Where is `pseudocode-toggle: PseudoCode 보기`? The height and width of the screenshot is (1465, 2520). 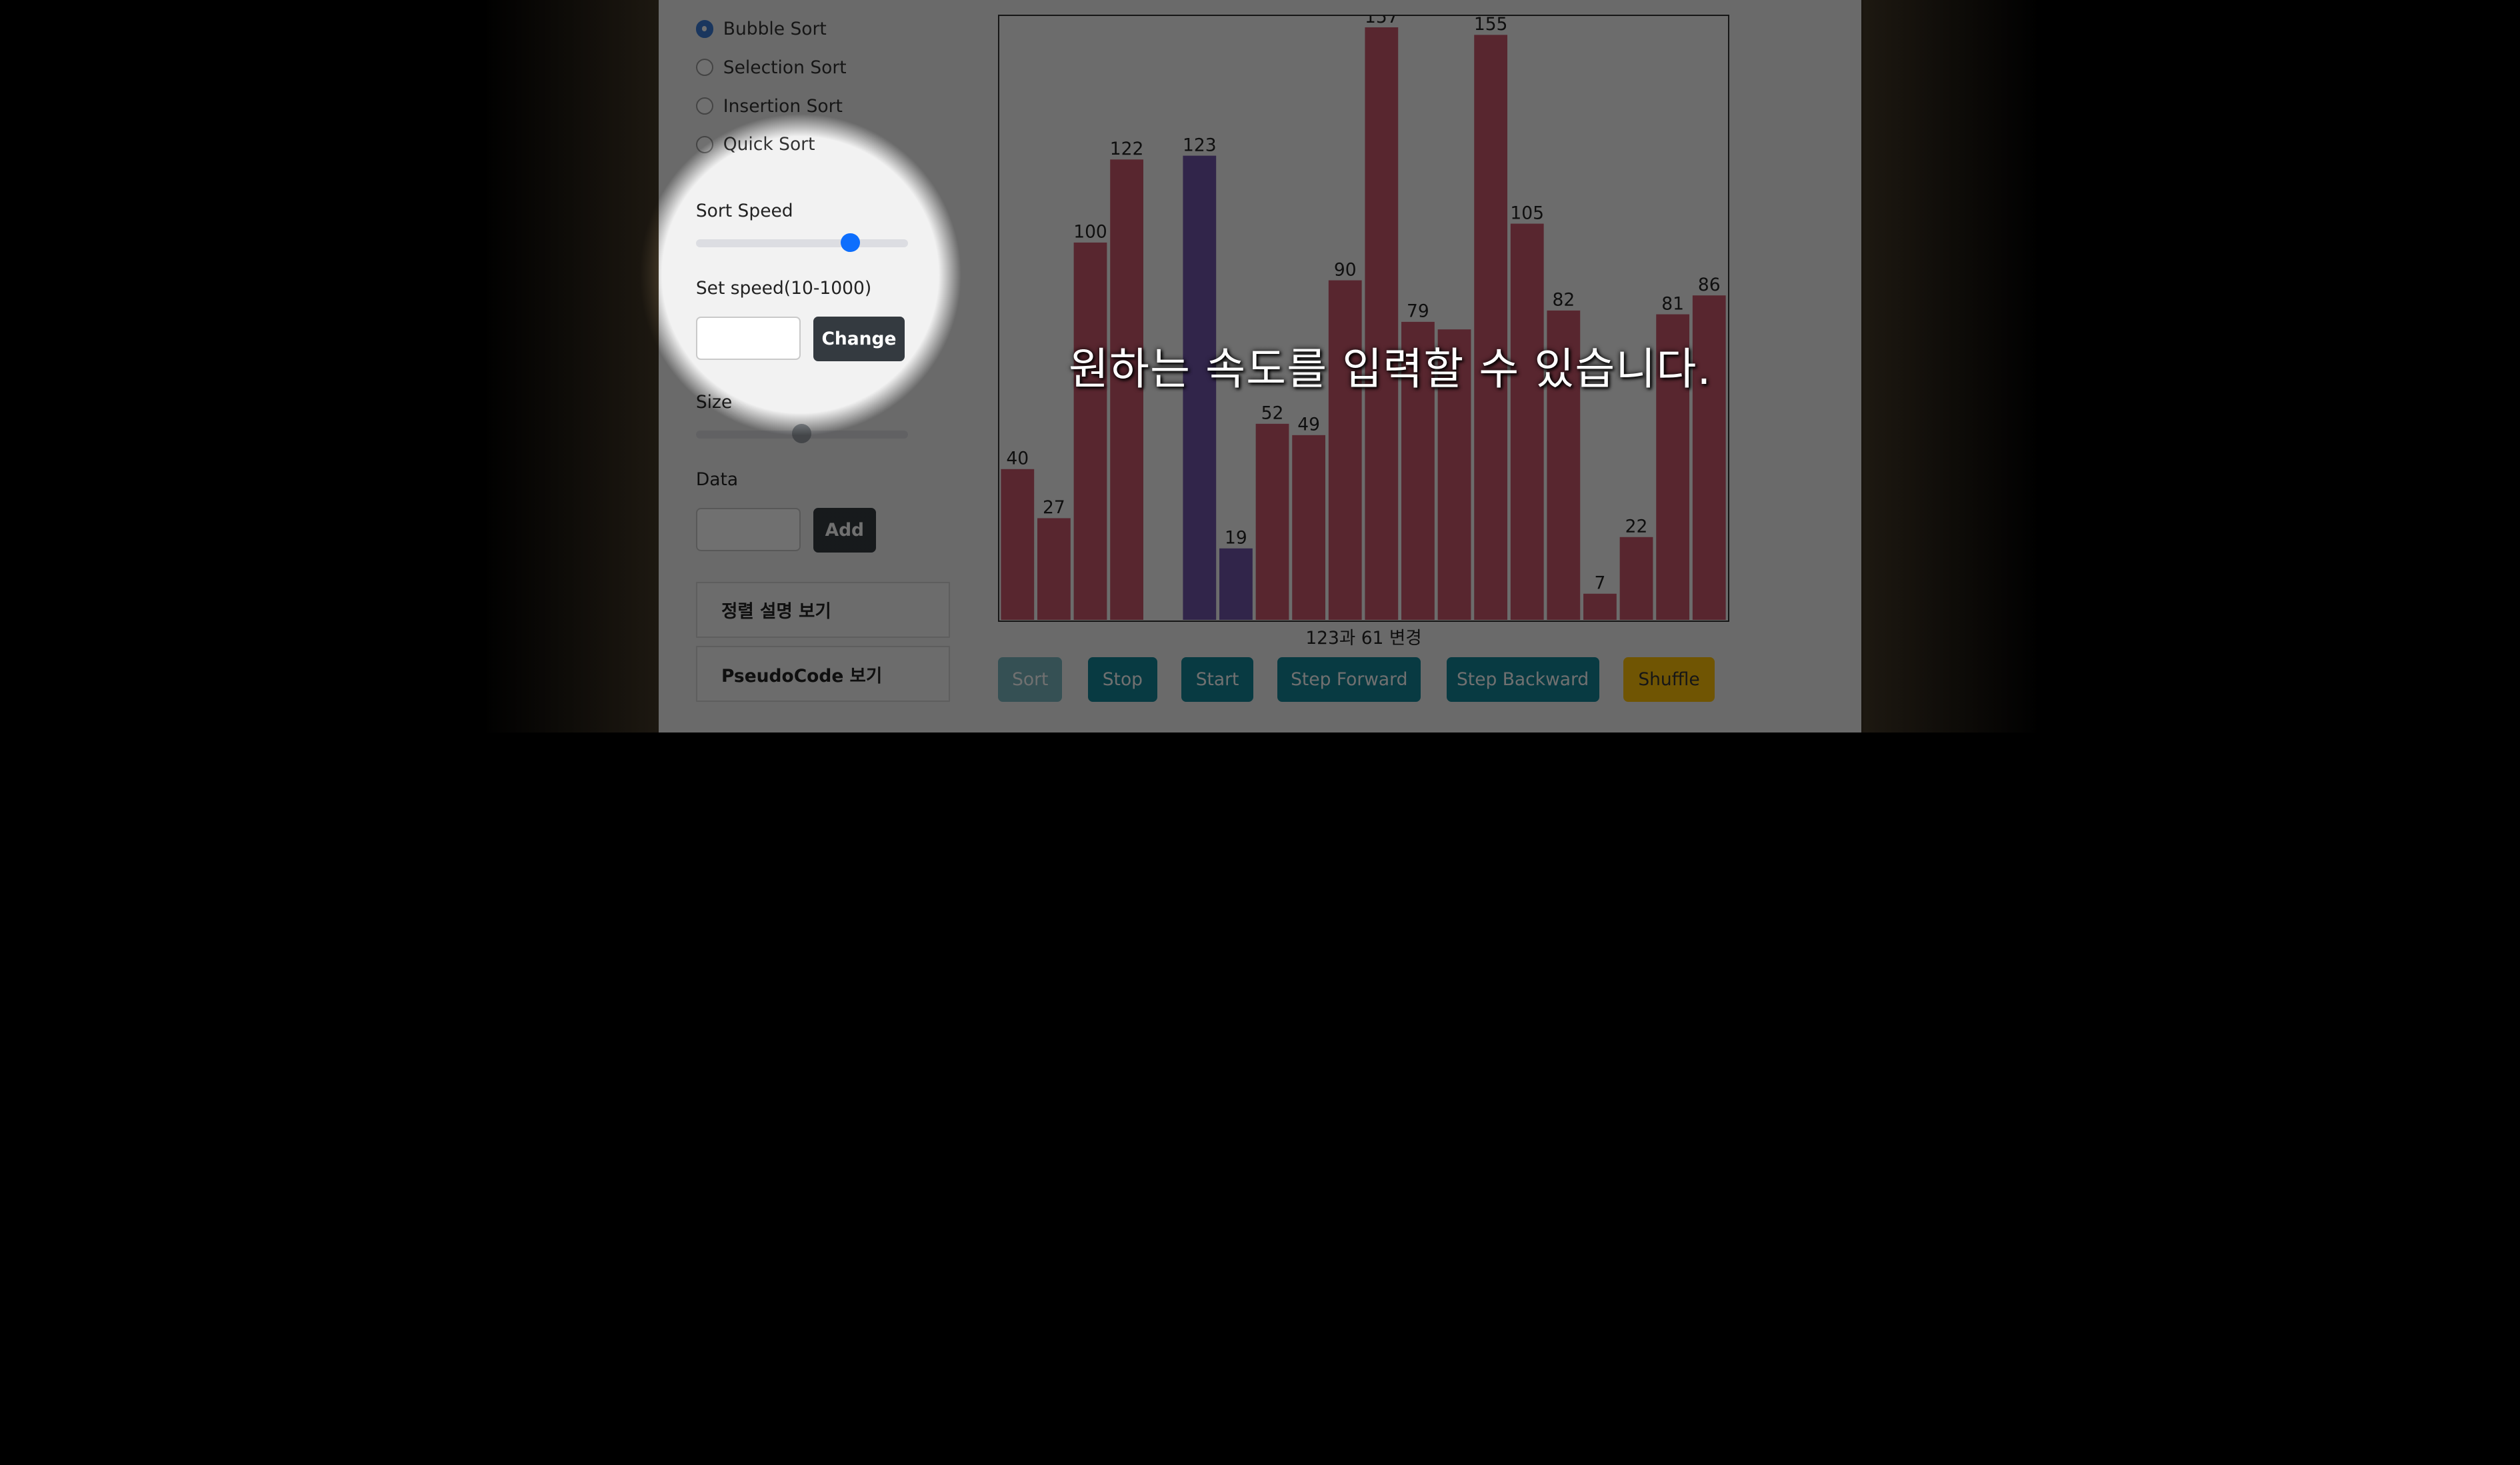
pseudocode-toggle: PseudoCode 보기 is located at coordinates (822, 674).